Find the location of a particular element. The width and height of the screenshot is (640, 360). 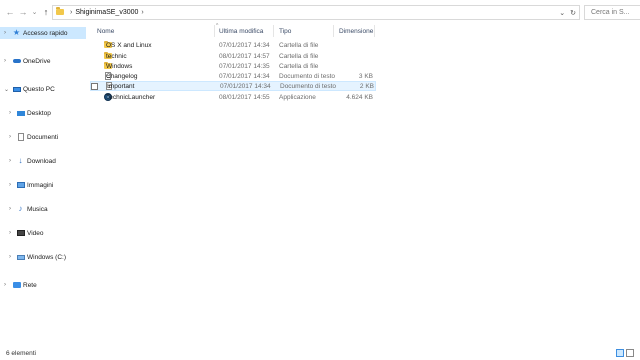

nav-item-onedrive: › OneDrive is located at coordinates (43, 61).